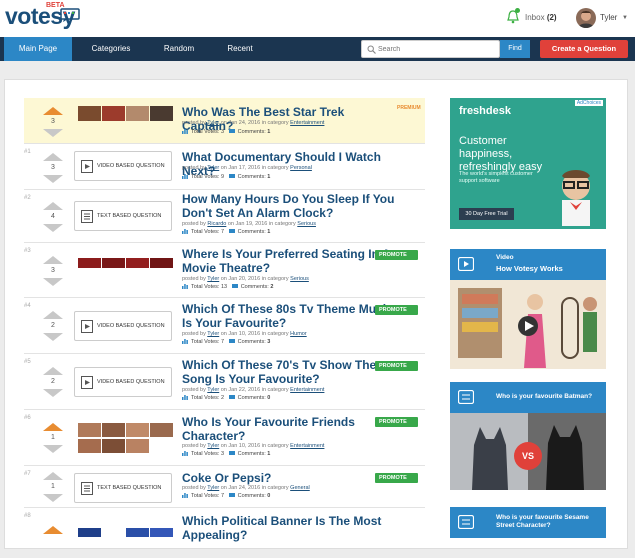 Image resolution: width=635 pixels, height=558 pixels. Describe the element at coordinates (27, 152) in the screenshot. I see `rank-label: #1` at that location.